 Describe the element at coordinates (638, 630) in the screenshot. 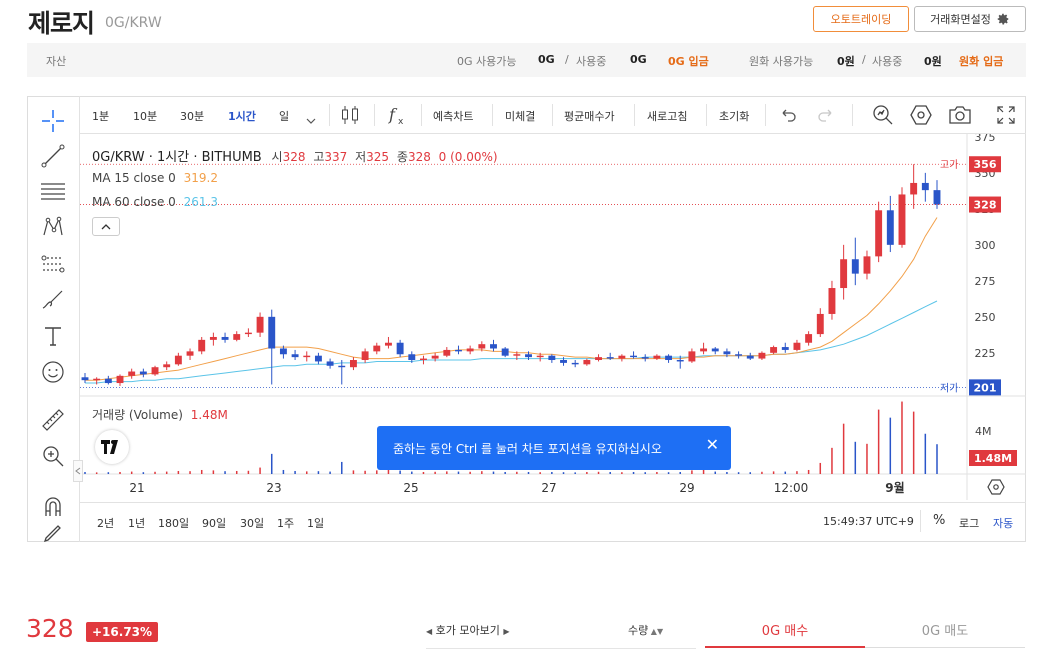

I see `quantity-label: 수량` at that location.